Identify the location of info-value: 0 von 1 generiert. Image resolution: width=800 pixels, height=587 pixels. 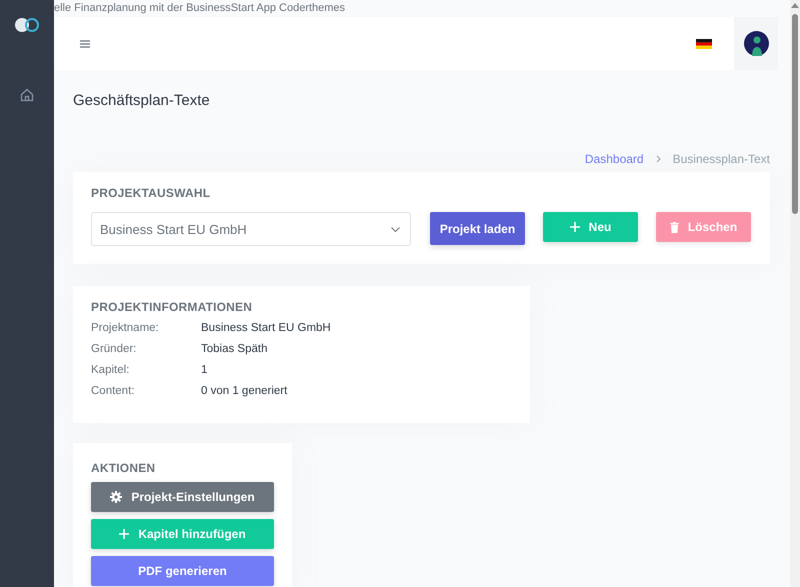
(244, 391).